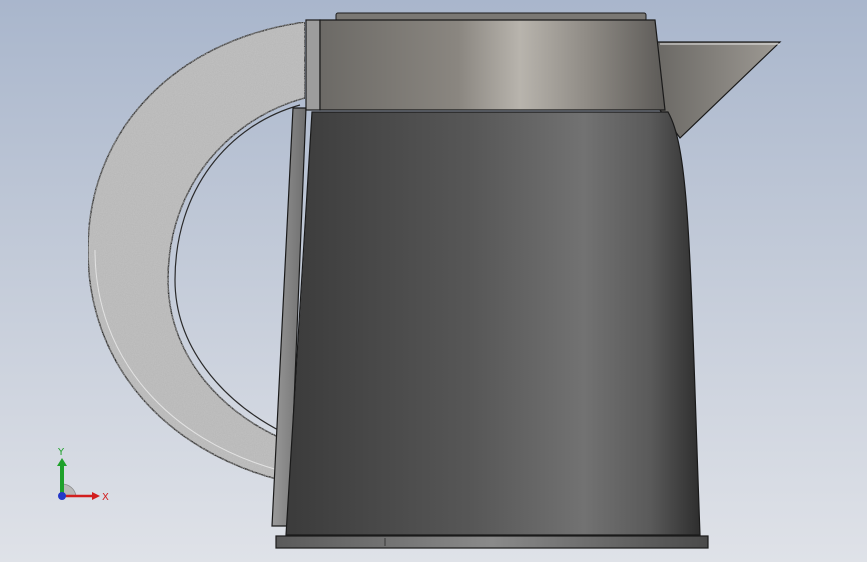  What do you see at coordinates (718, 90) in the screenshot?
I see `kettle-spout` at bounding box center [718, 90].